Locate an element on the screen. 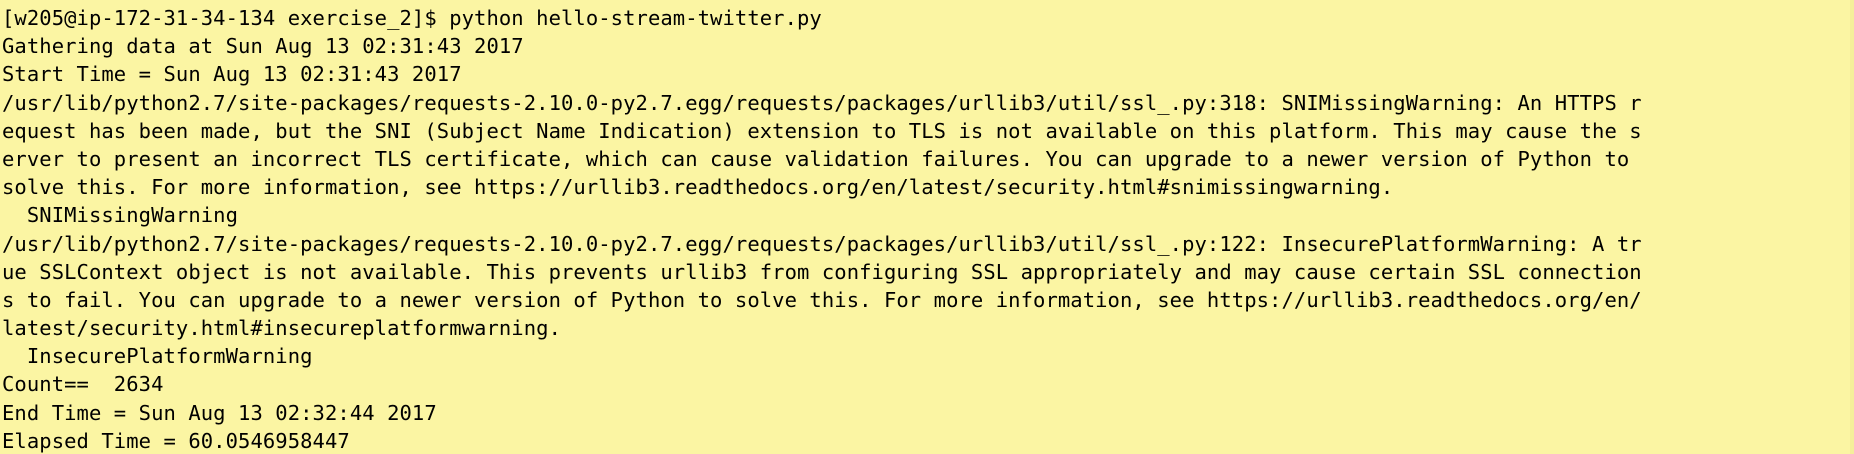 This screenshot has width=1854, height=454. window-edge is located at coordinates (1852, 227).